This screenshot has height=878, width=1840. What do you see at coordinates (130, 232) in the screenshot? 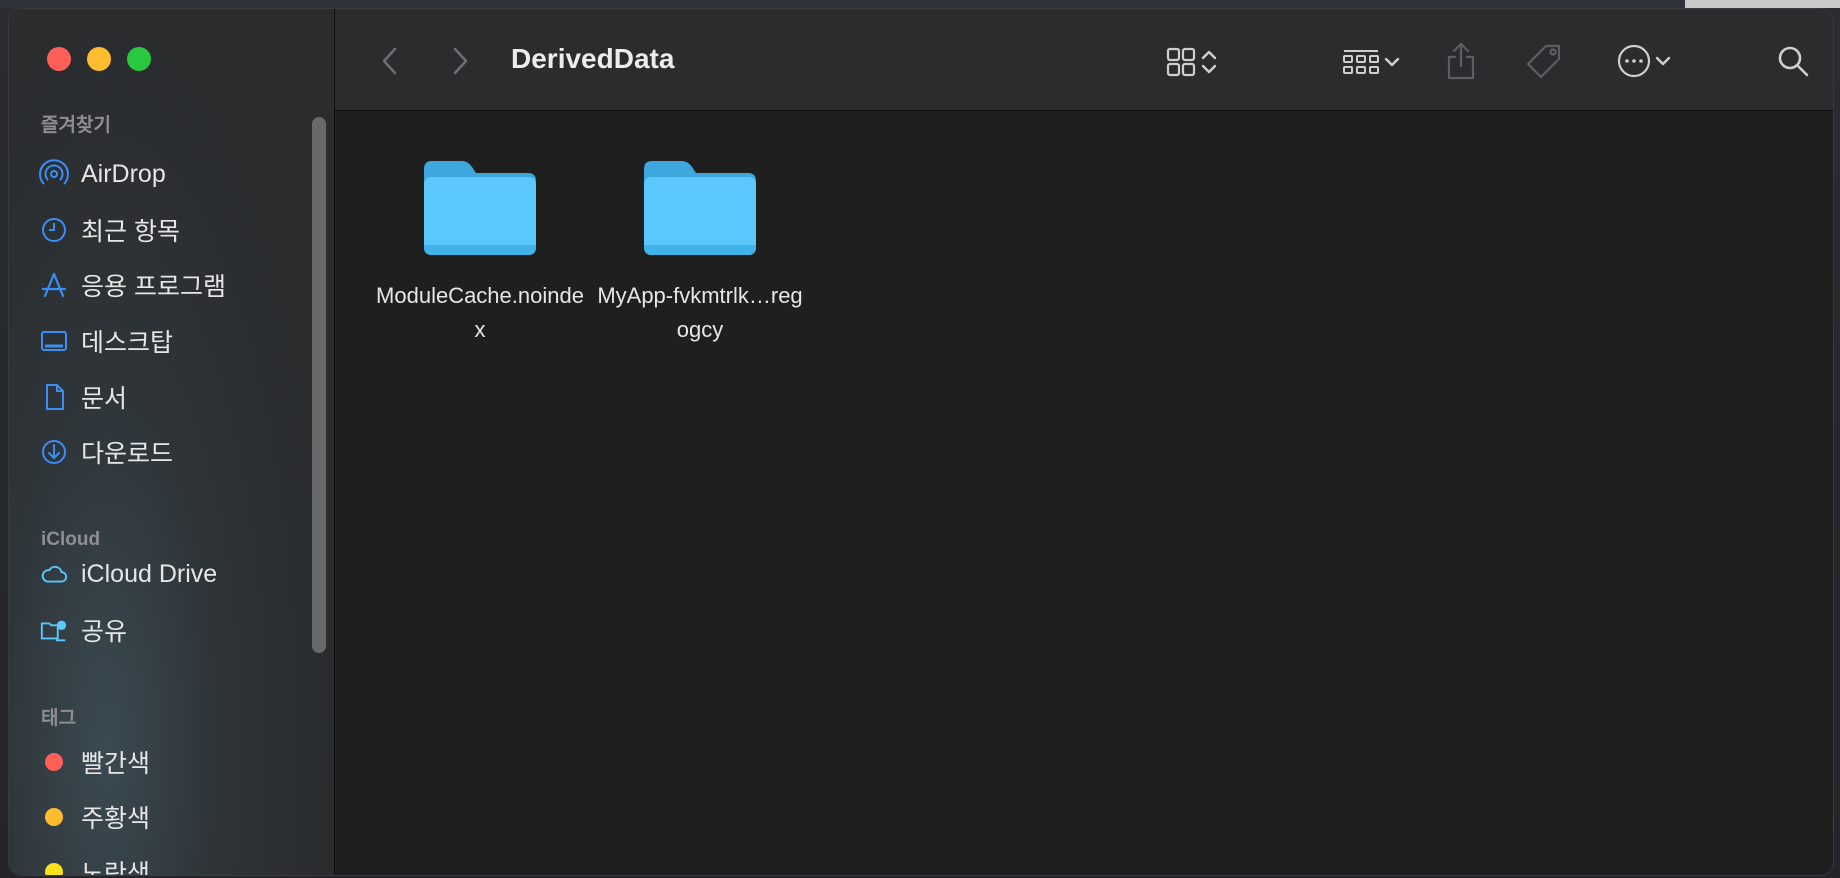
I see `sidebar-item-label: 최근 항목` at bounding box center [130, 232].